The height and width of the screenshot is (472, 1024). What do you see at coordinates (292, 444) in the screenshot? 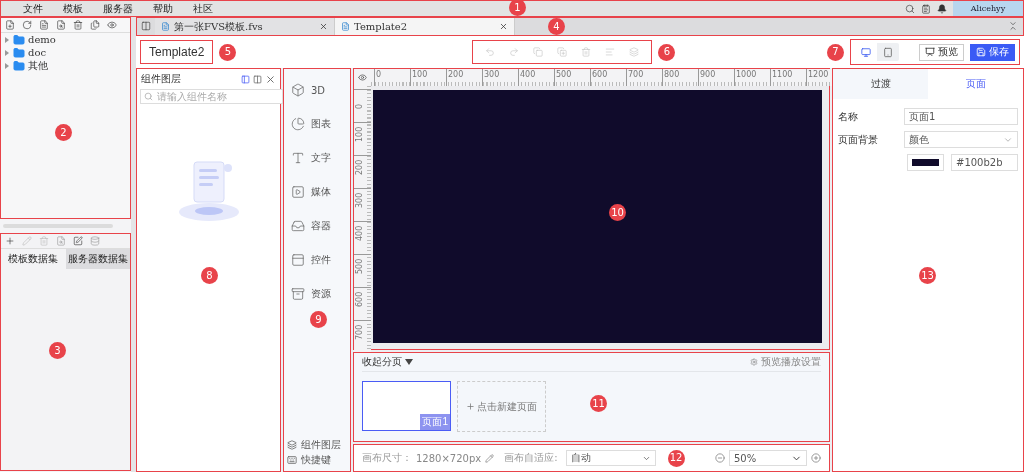
I see `layers-icon` at bounding box center [292, 444].